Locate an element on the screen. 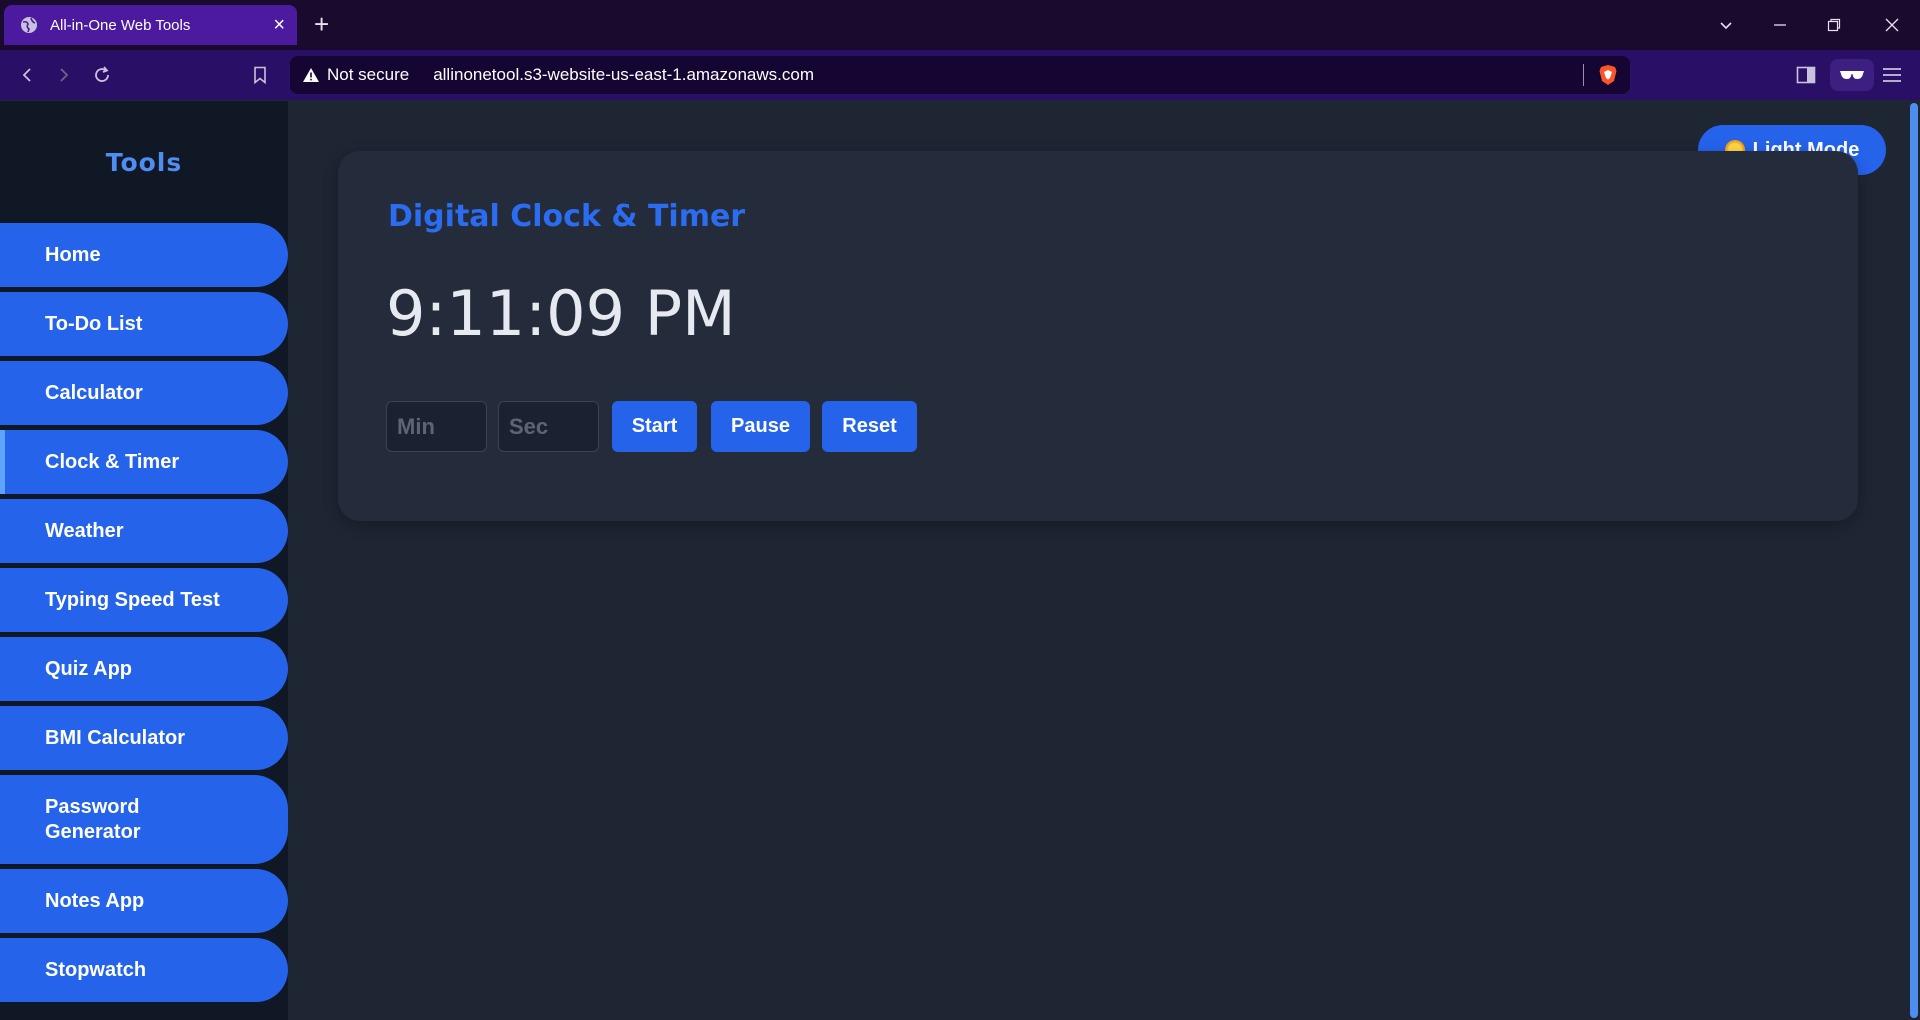 This screenshot has width=1920, height=1020. browser-tab: All-in-One Web Tools × is located at coordinates (150, 25).